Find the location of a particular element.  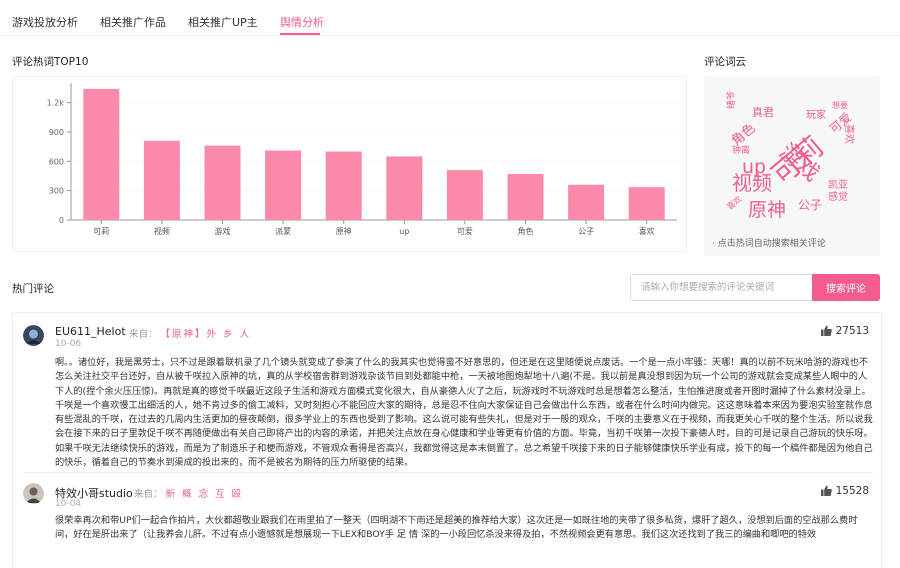

cloud-word: 想要 is located at coordinates (840, 105).